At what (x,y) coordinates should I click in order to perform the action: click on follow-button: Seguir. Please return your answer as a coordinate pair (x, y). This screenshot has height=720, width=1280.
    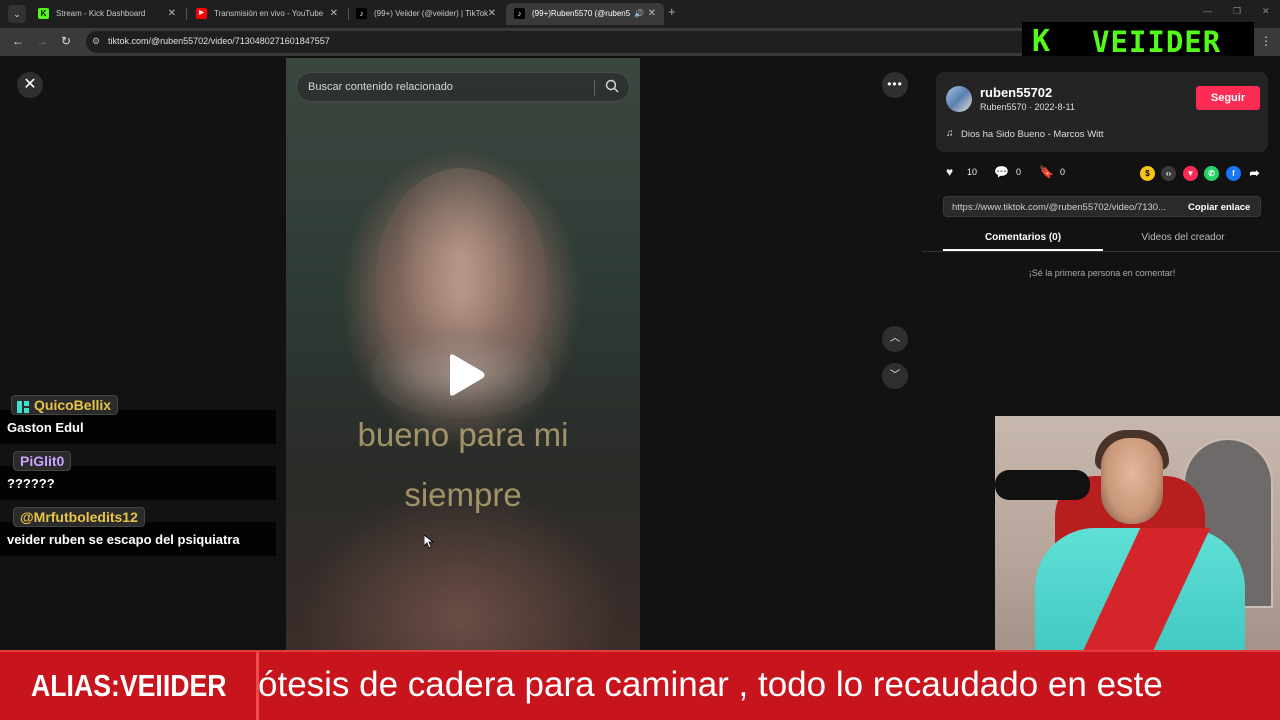
    Looking at the image, I should click on (1228, 98).